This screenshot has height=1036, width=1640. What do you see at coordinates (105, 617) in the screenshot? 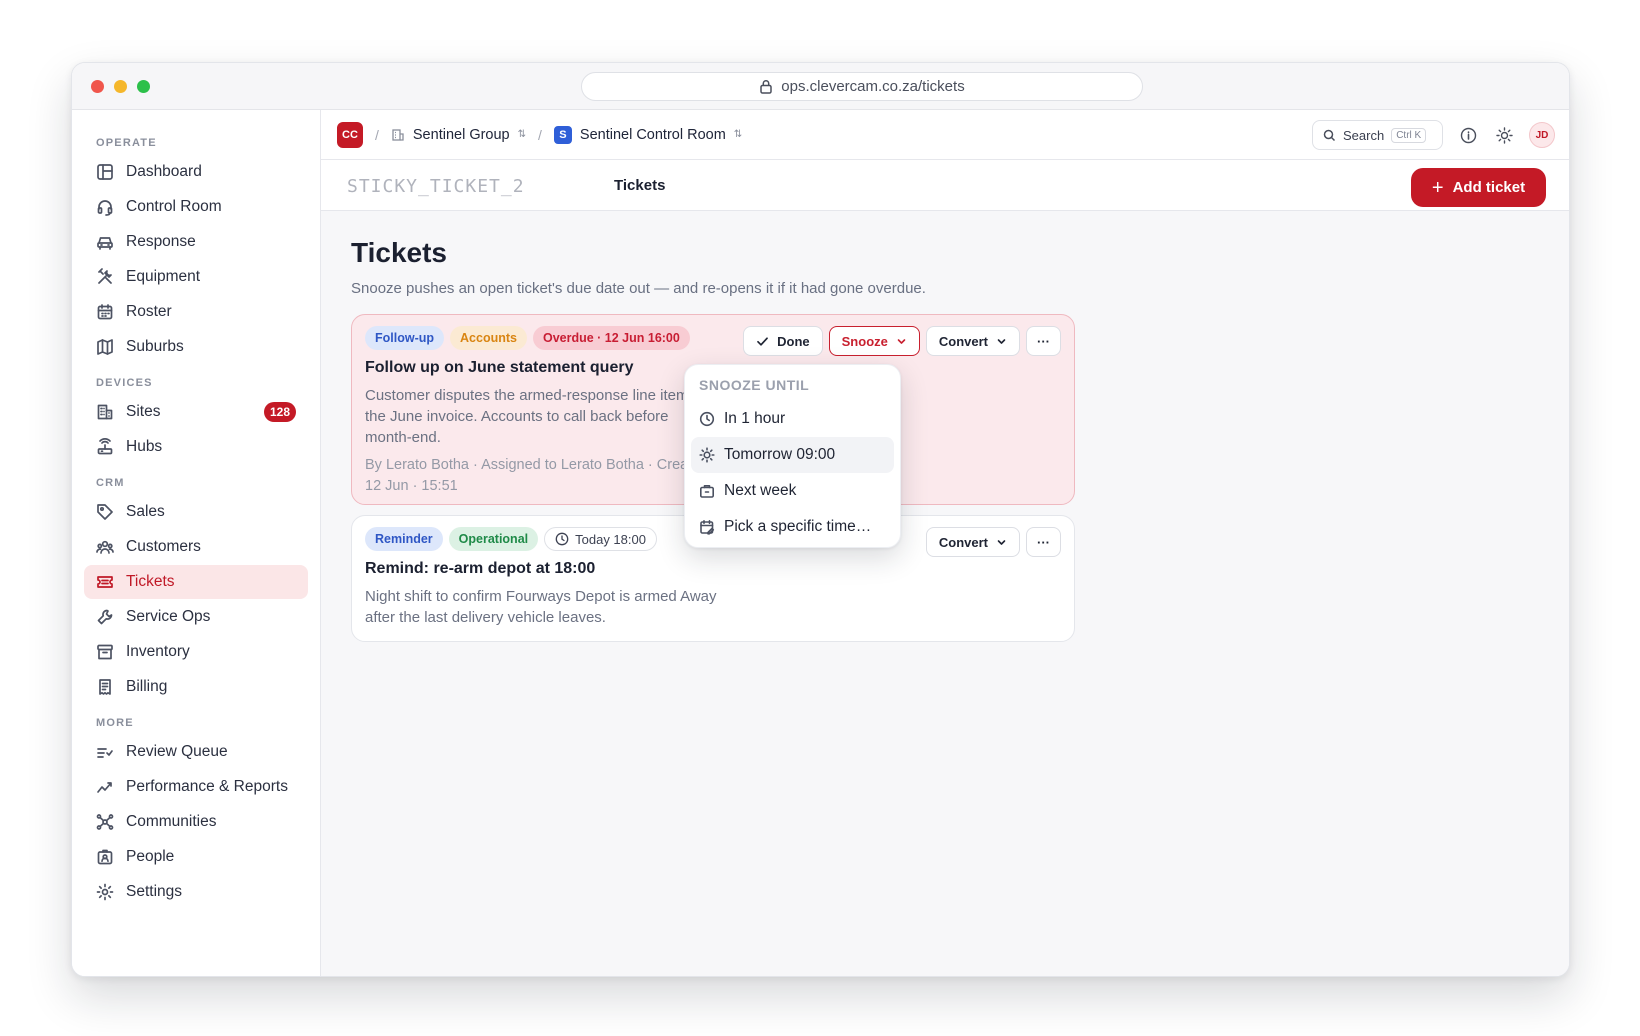
I see `wrench-icon` at bounding box center [105, 617].